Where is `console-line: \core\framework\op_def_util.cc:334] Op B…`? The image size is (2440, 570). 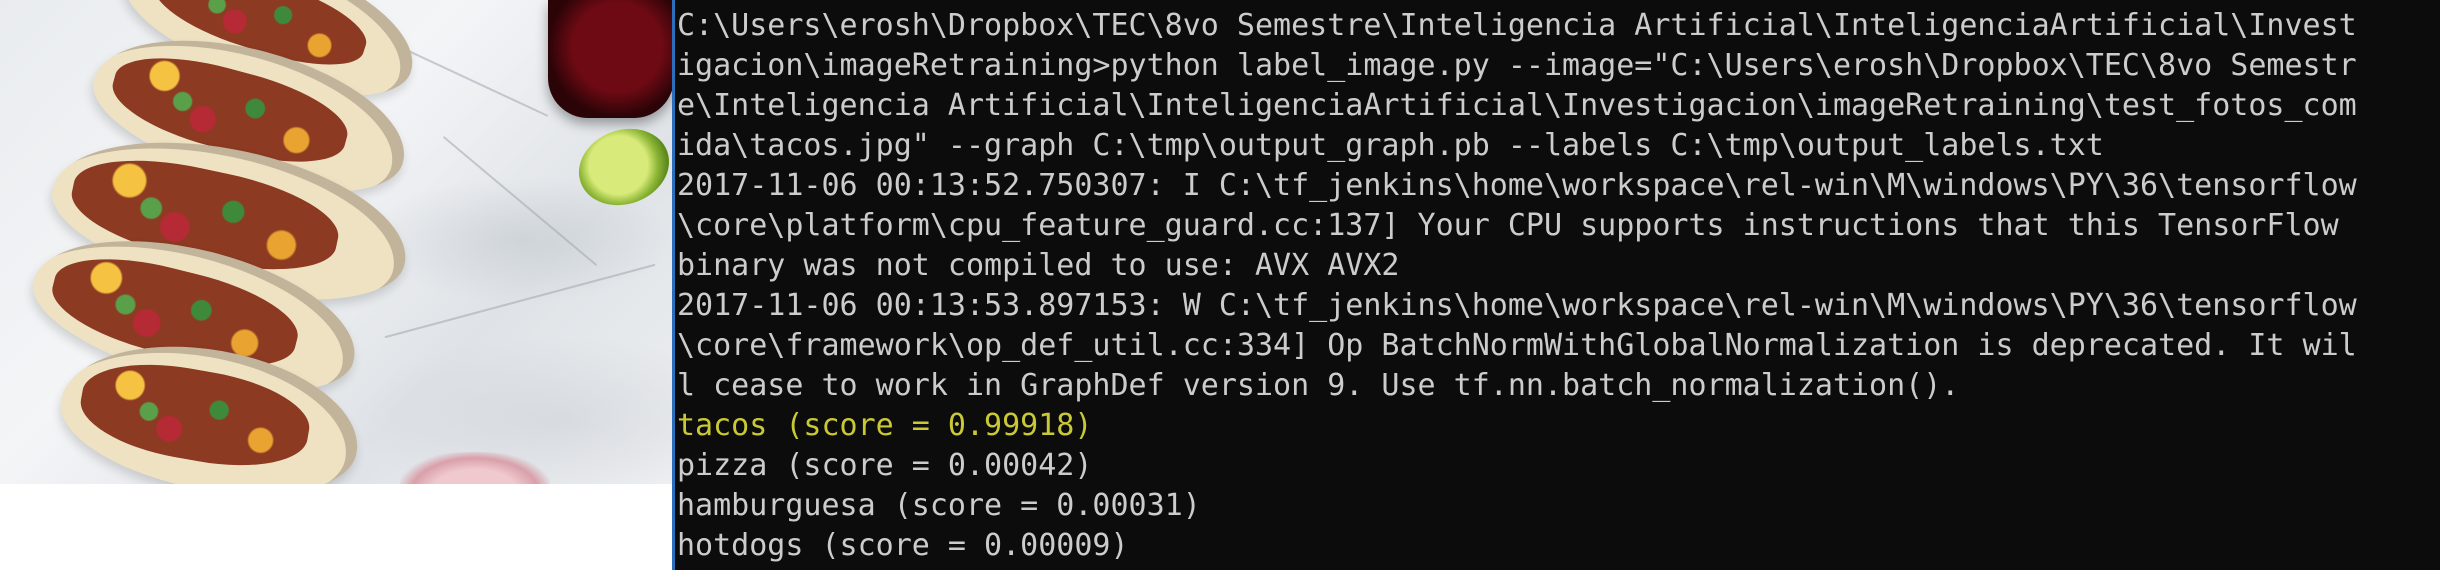 console-line: \core\framework\op_def_util.cc:334] Op B… is located at coordinates (1517, 345).